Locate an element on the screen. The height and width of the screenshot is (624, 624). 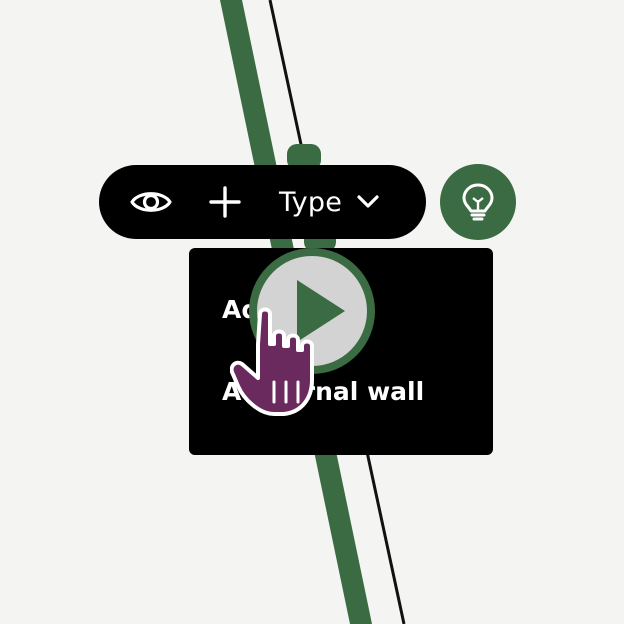
lightbulb-icon is located at coordinates (478, 202).